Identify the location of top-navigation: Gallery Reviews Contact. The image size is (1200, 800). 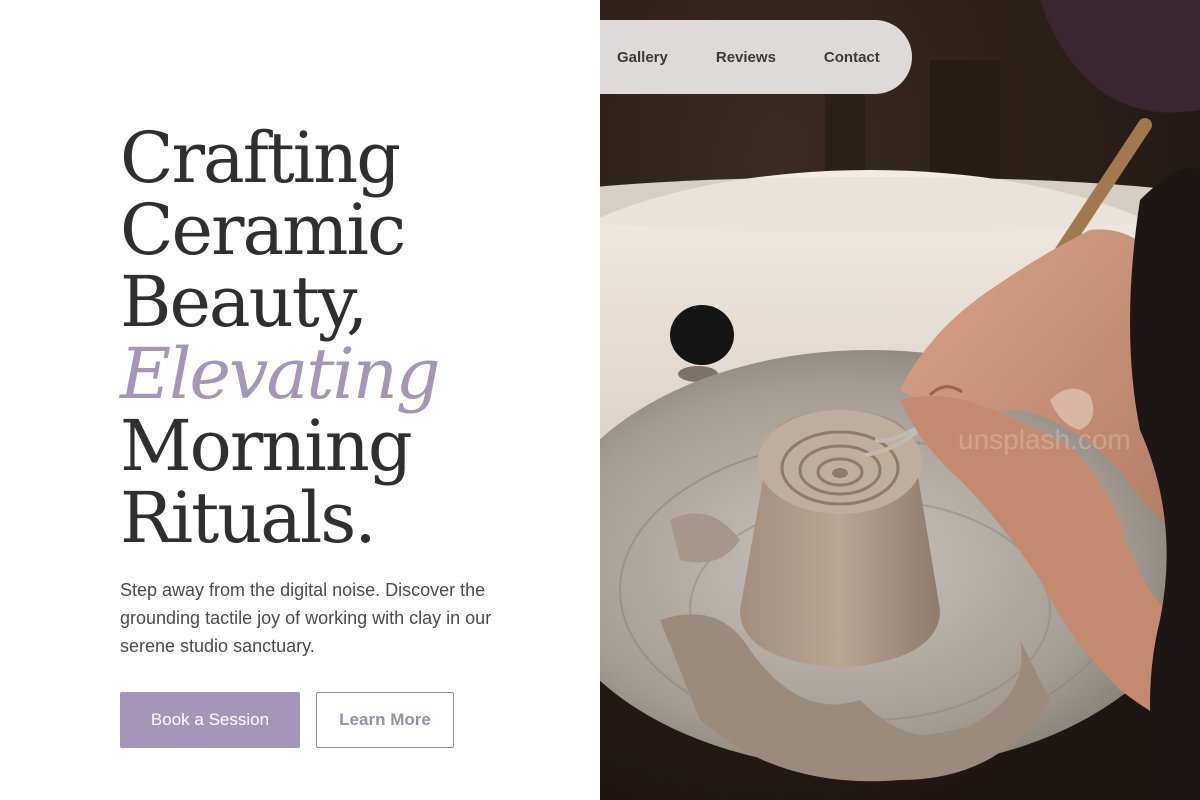
(756, 57).